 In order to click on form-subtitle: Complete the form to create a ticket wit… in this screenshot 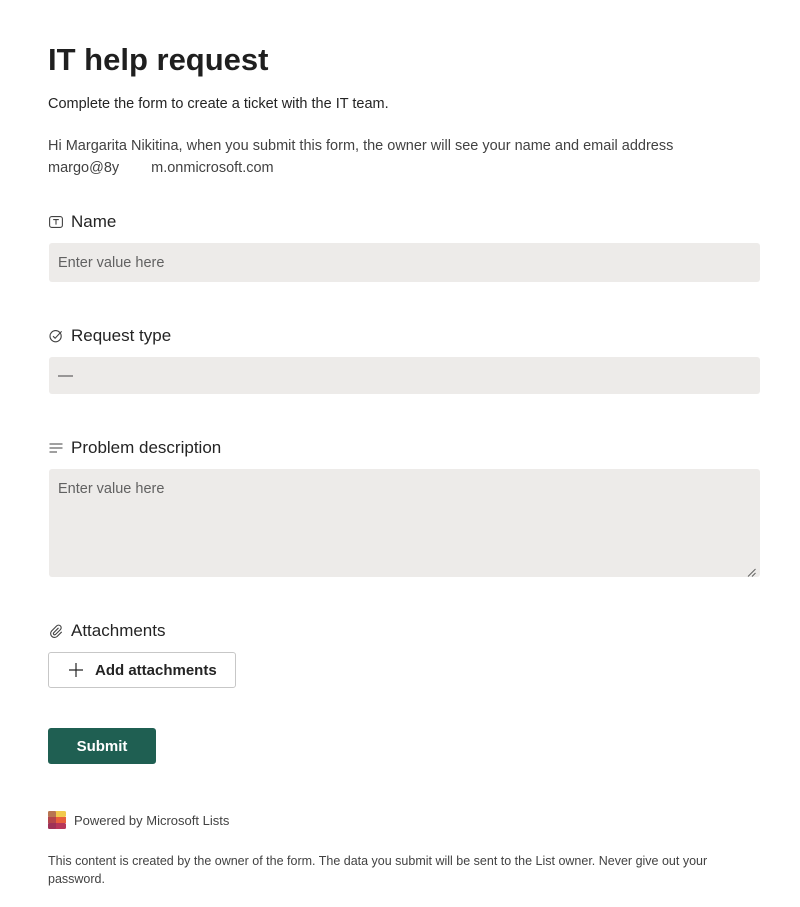, I will do `click(218, 104)`.